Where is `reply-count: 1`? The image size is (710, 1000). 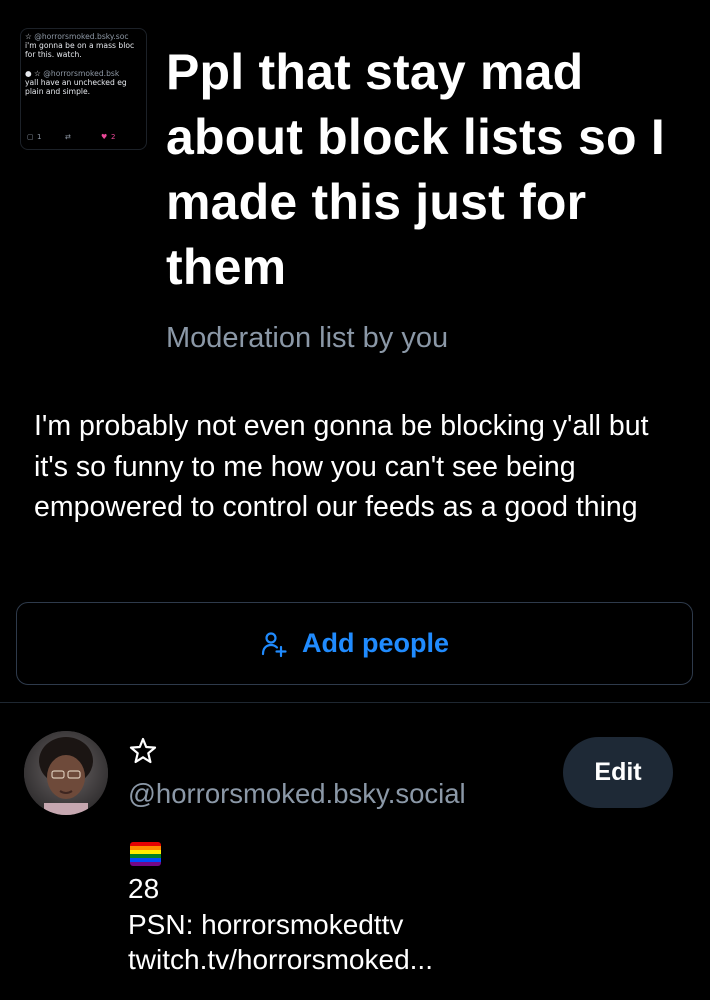 reply-count: 1 is located at coordinates (39, 137).